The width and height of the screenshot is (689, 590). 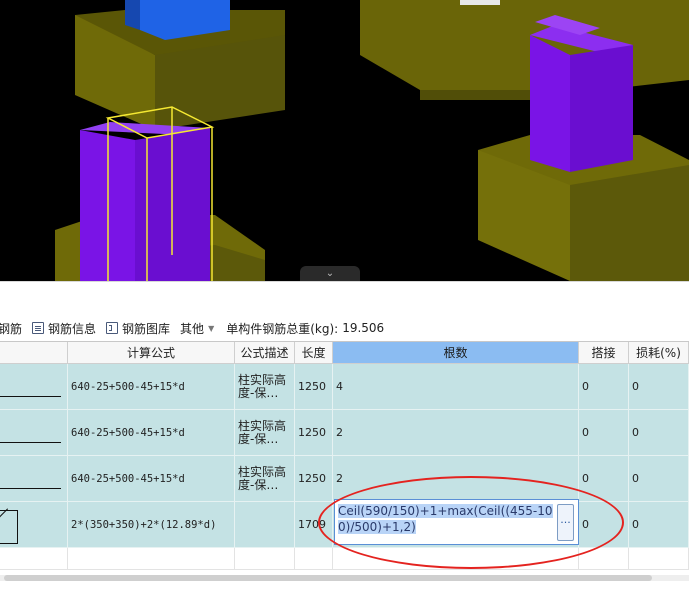 I want to click on toolbar-rebar-info-button: 钢筋信息, so click(x=64, y=328).